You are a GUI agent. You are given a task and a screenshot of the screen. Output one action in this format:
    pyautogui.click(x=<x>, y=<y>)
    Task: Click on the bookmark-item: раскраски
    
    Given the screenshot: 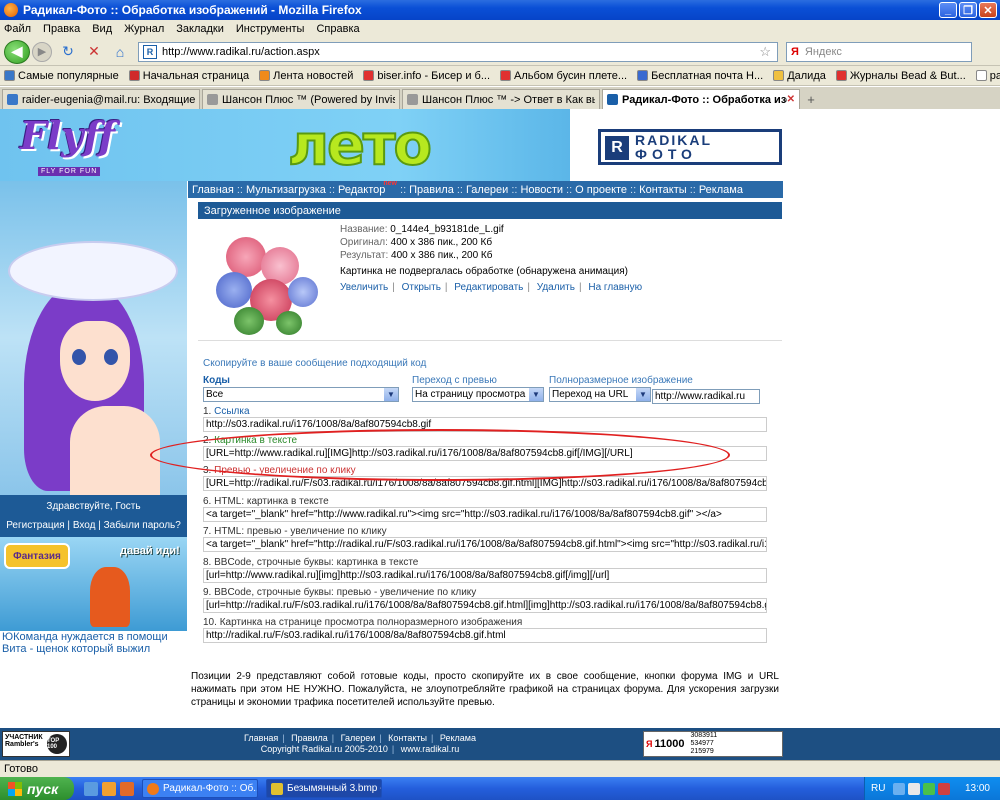 What is the action you would take?
    pyautogui.click(x=987, y=76)
    